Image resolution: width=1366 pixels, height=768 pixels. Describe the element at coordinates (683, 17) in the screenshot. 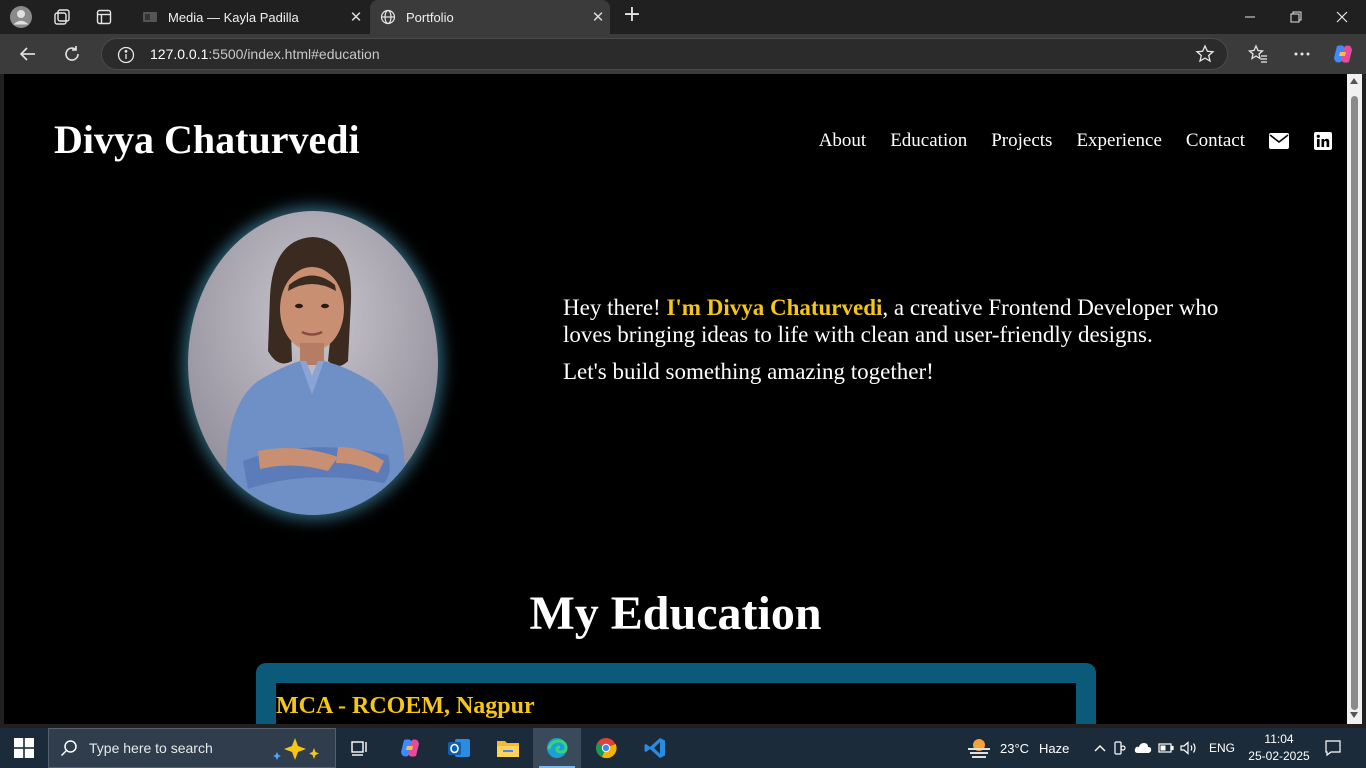

I see `browser-tab-bar: Media — Kayla Padilla ✕ Portfolio ✕ +` at that location.